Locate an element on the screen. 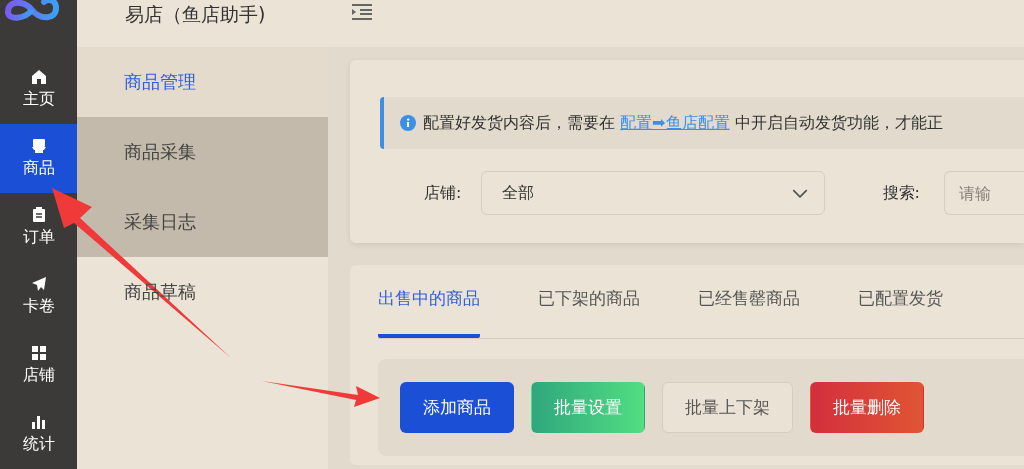  action-button: 添加商品 is located at coordinates (457, 407).